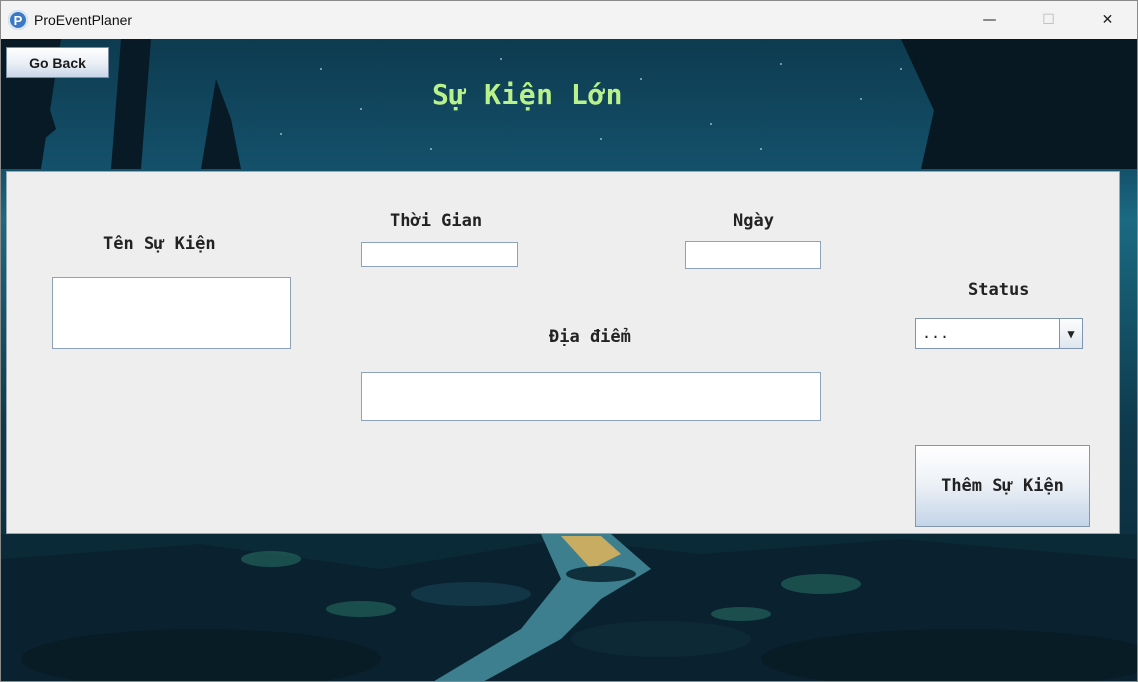 The height and width of the screenshot is (682, 1138). What do you see at coordinates (1107, 20) in the screenshot?
I see `close-icon: ✕` at bounding box center [1107, 20].